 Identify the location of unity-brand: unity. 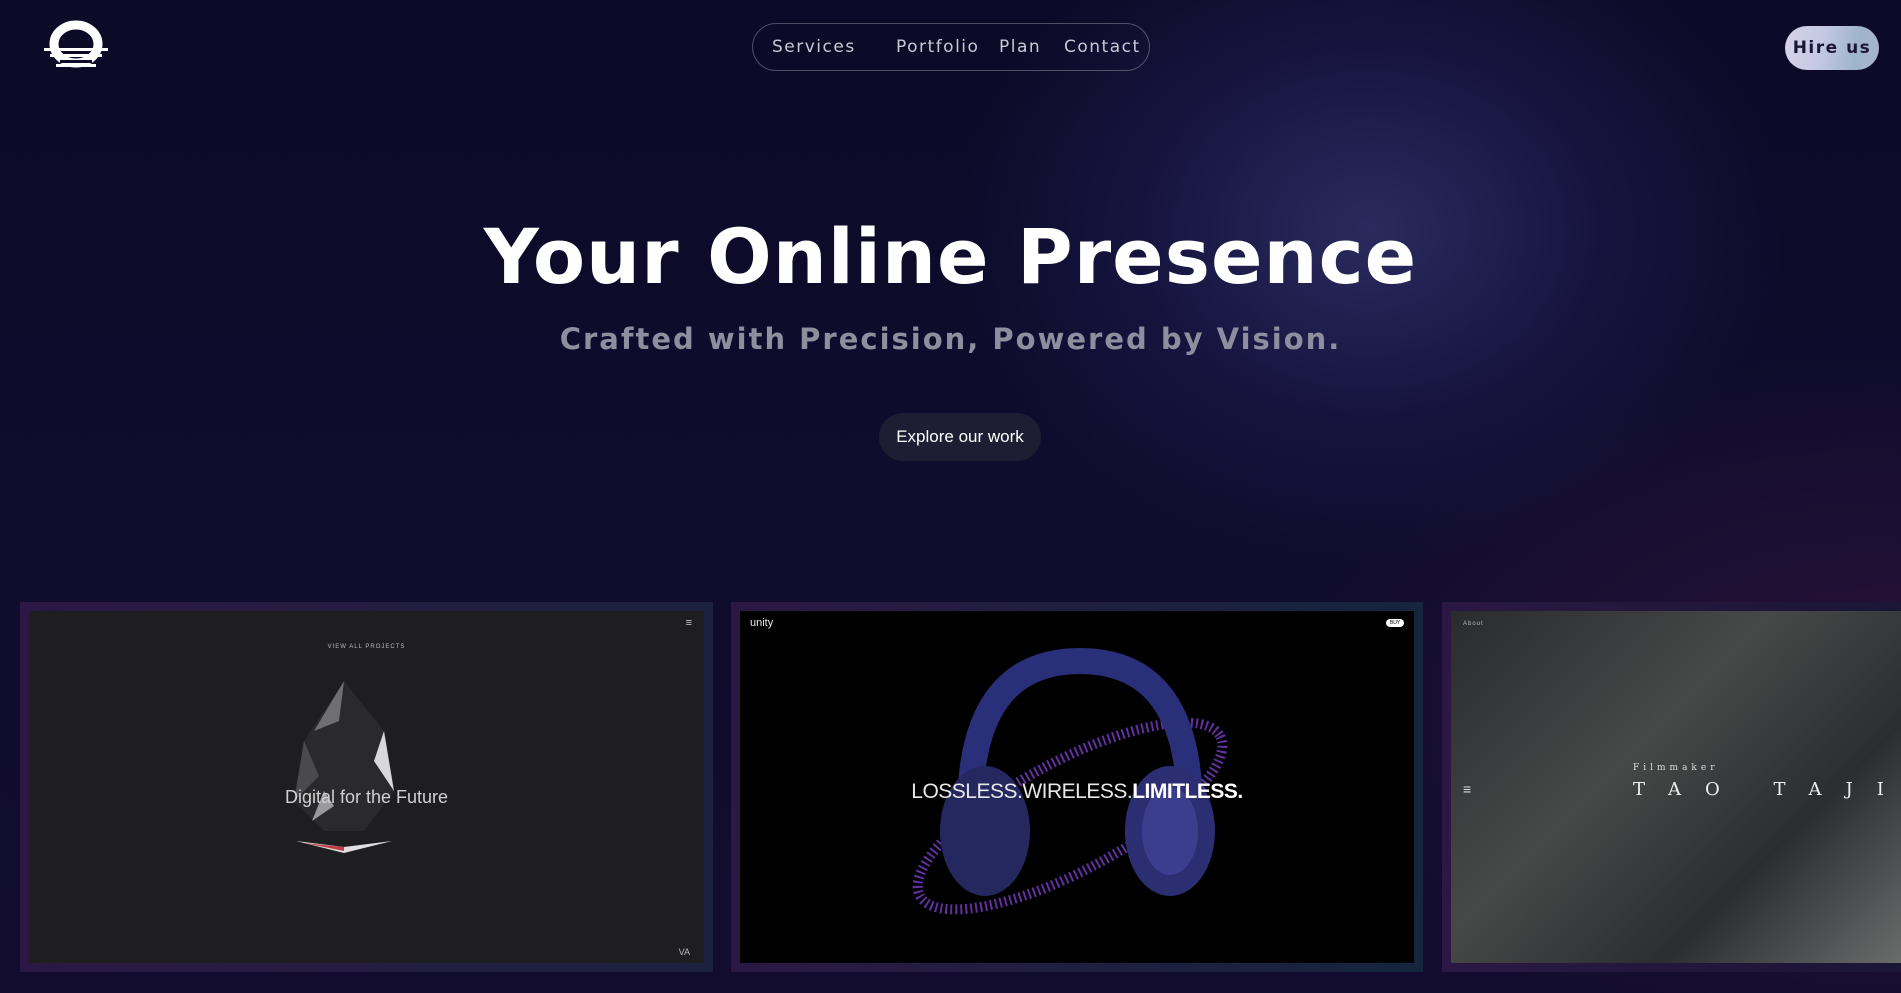
(762, 623).